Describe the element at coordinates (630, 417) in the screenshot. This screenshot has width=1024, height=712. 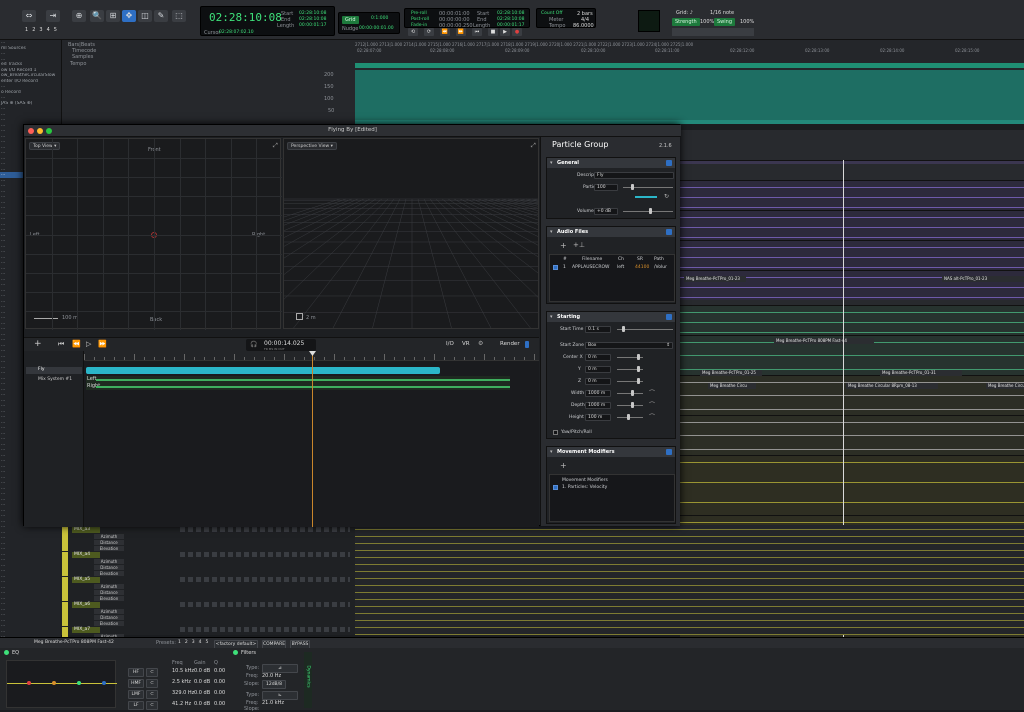
I see `height-slider` at that location.